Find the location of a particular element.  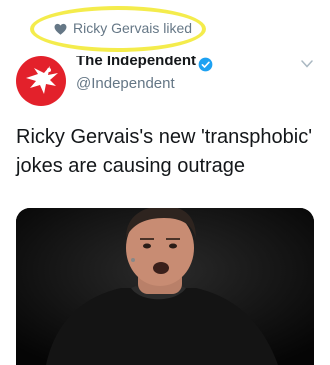

chevron-down-icon is located at coordinates (307, 64).